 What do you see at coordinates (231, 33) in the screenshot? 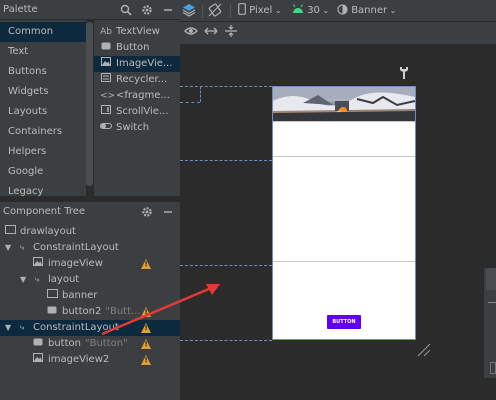
I see `expand-vertical-icon` at bounding box center [231, 33].